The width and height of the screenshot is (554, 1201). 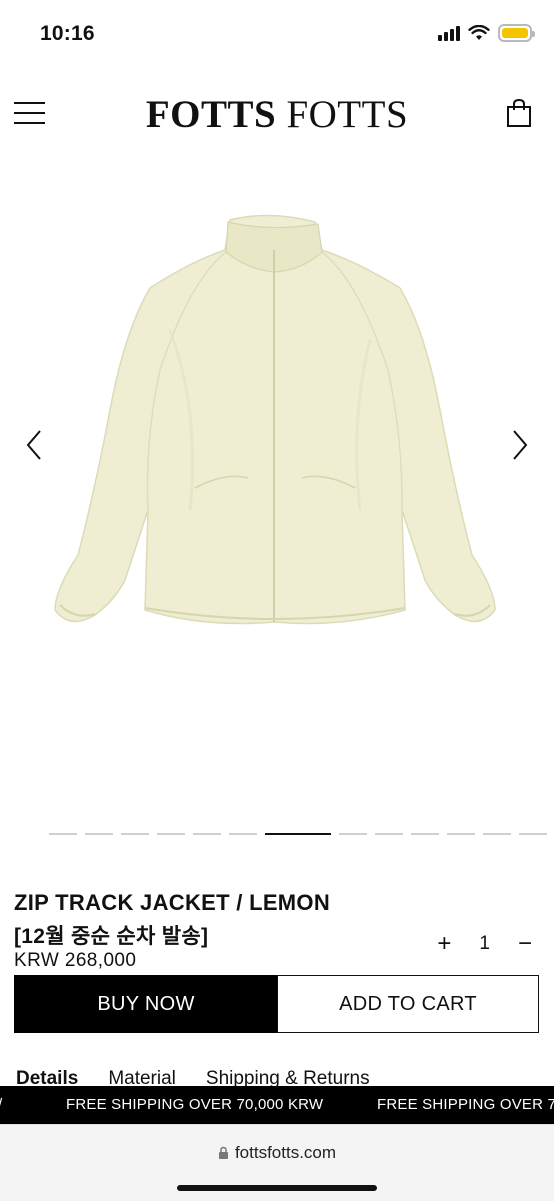 I want to click on status-bar: 10:16, so click(x=277, y=34).